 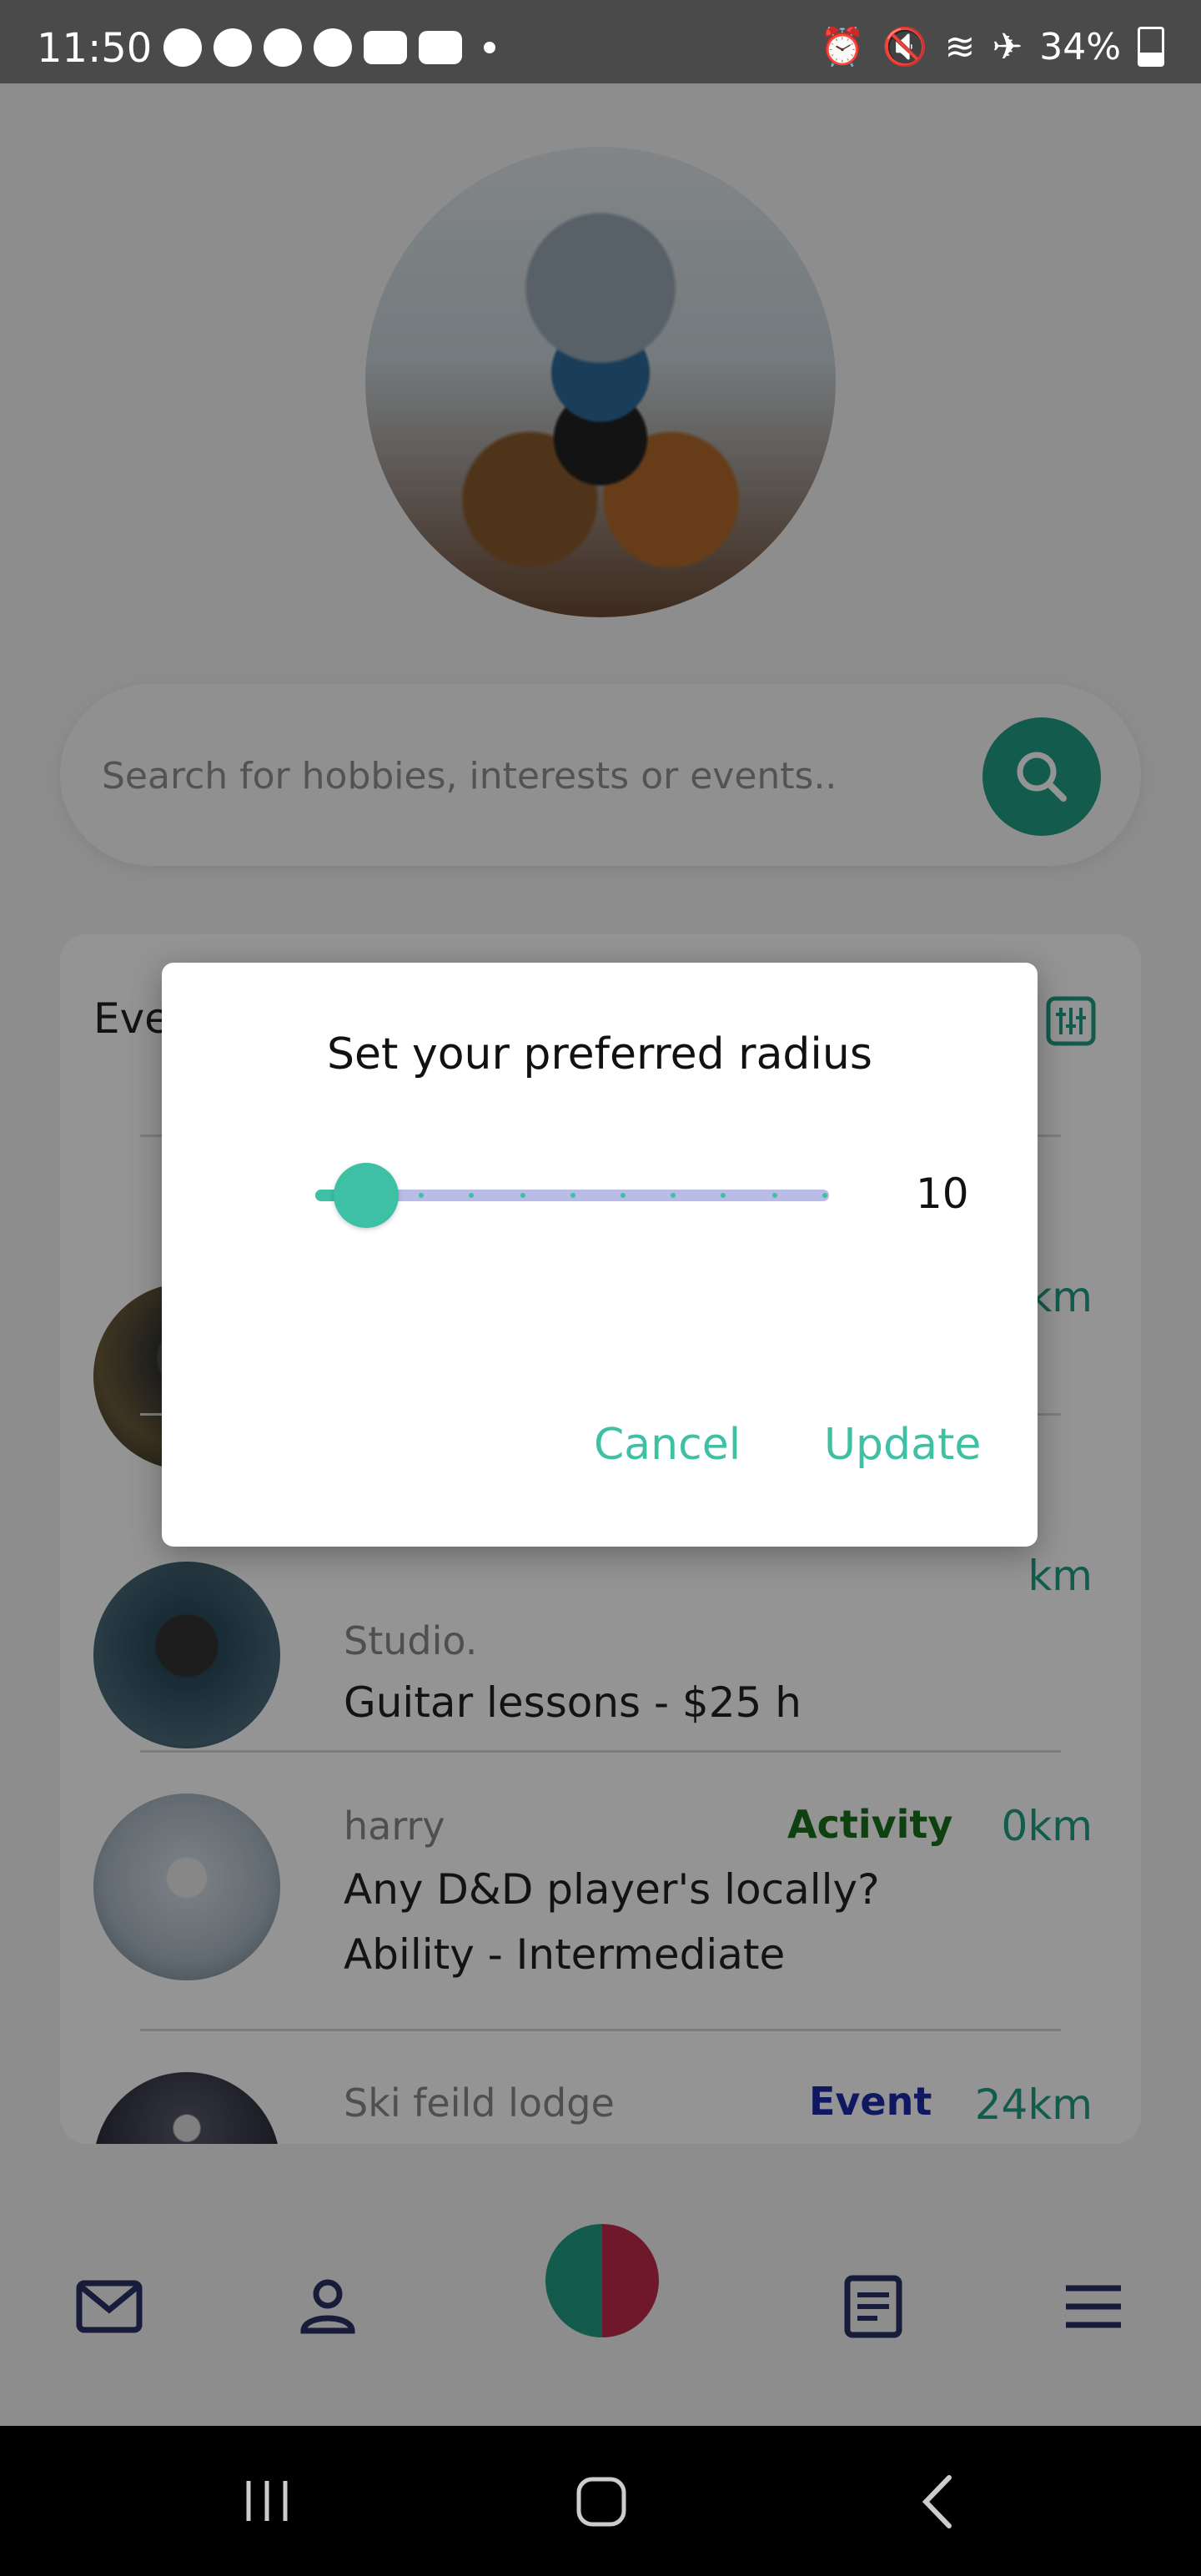 I want to click on back-icon, so click(x=938, y=2501).